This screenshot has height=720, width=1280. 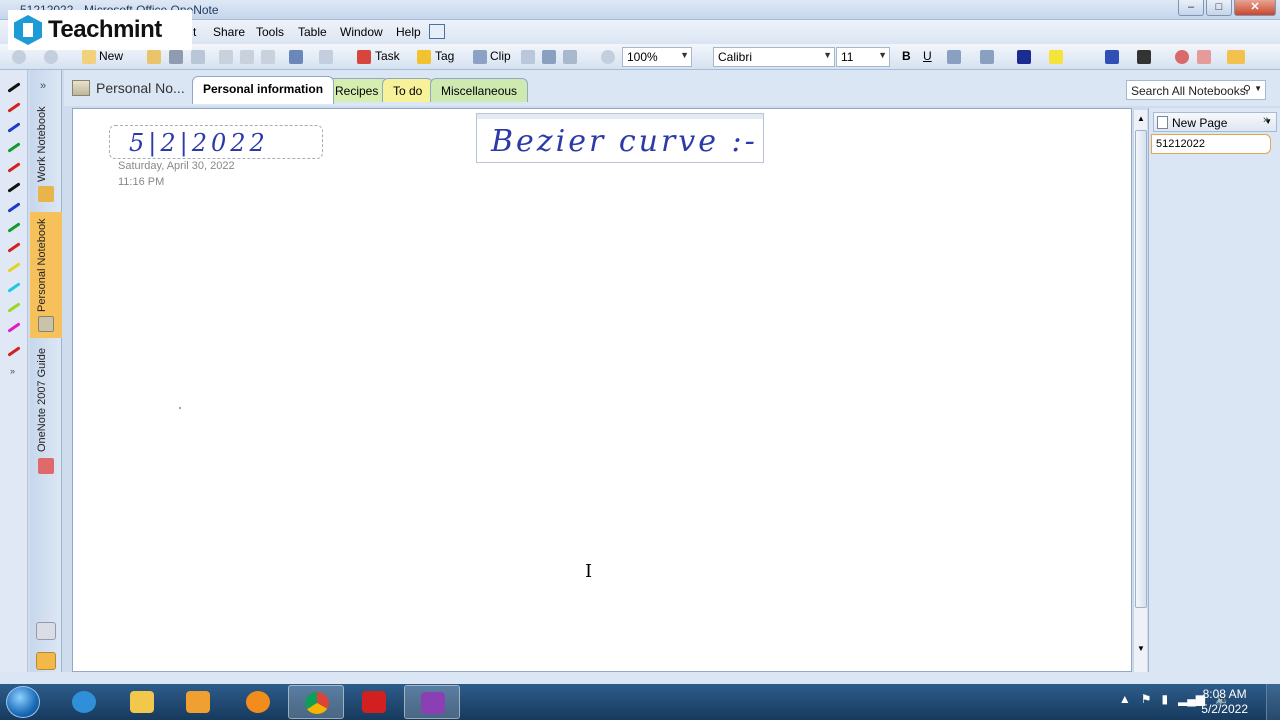 I want to click on close-button: ✕, so click(x=1255, y=8).